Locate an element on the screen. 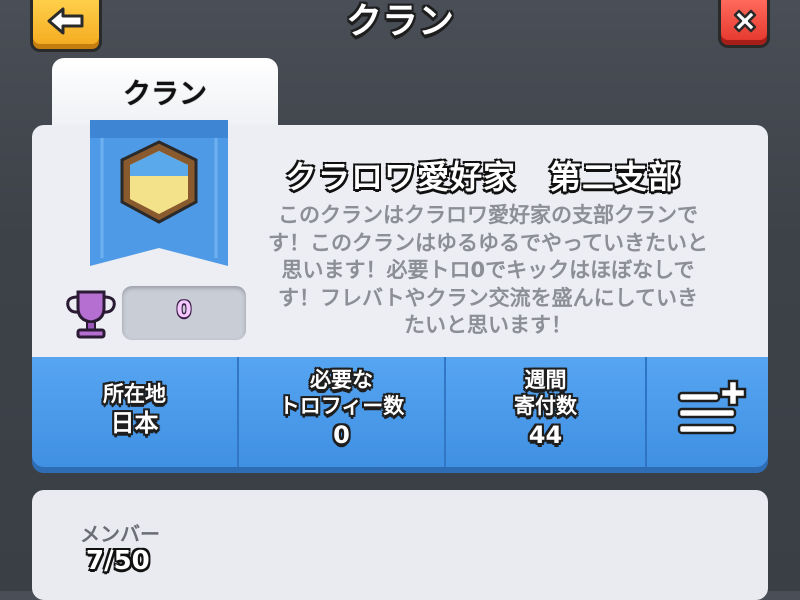  stat-required-trophies: 必要な トロフィー数 0 is located at coordinates (340, 412).